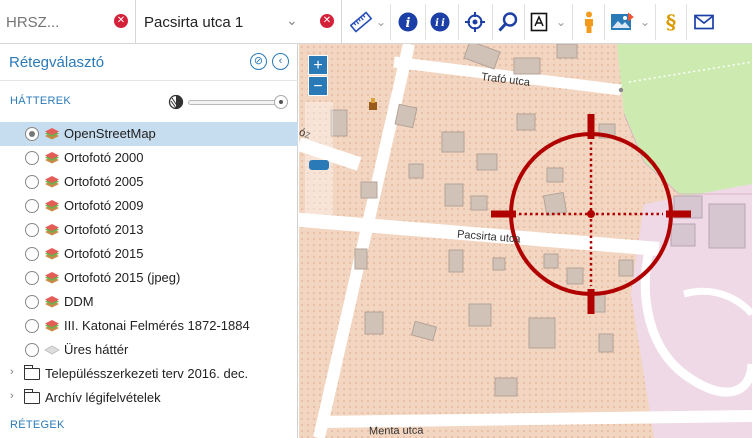 This screenshot has width=752, height=438. What do you see at coordinates (396, 431) in the screenshot?
I see `street-label-menta: Menta utca` at bounding box center [396, 431].